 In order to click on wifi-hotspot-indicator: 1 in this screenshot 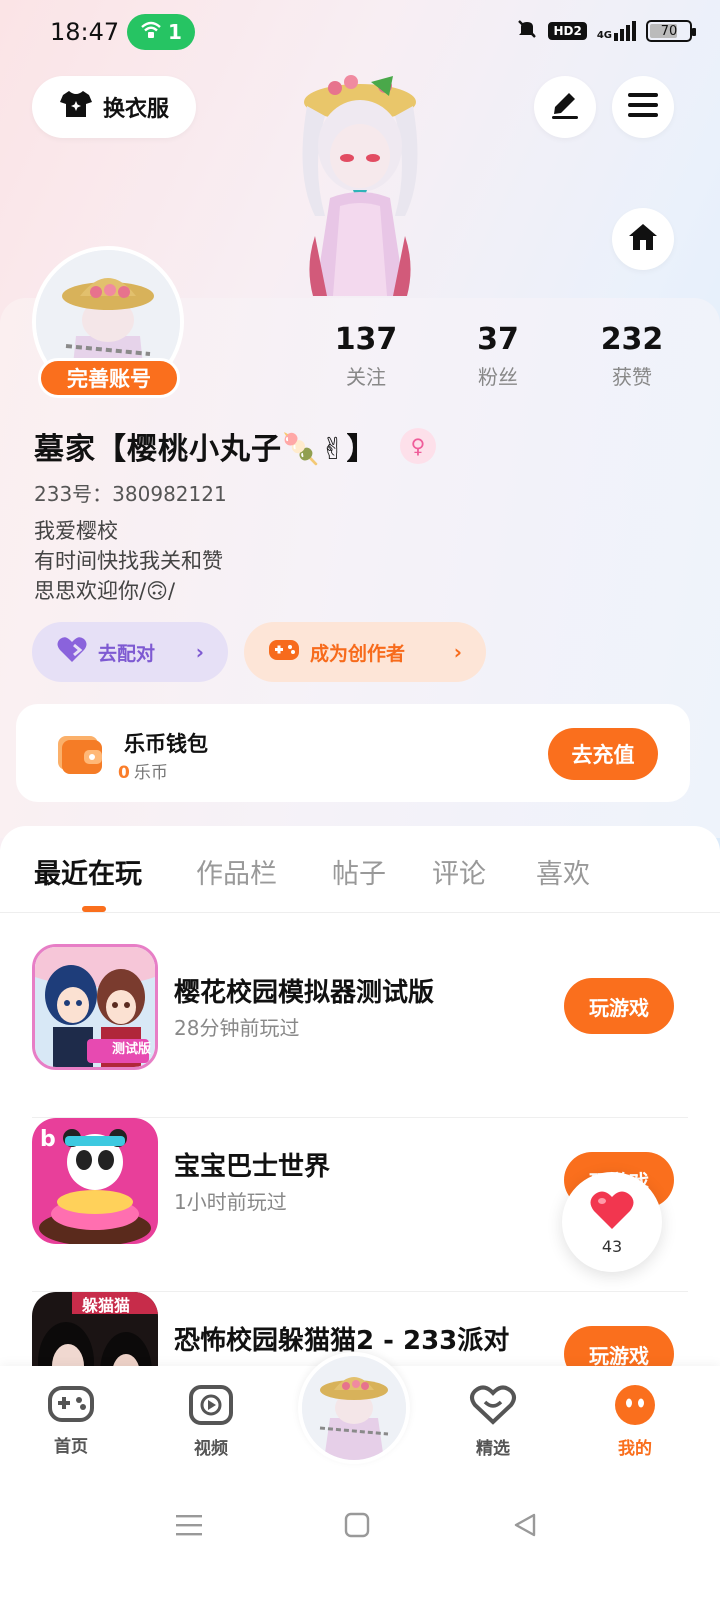, I will do `click(161, 32)`.